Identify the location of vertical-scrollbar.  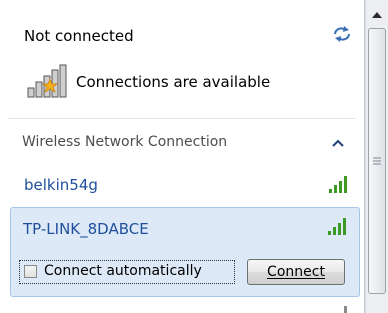
(376, 156).